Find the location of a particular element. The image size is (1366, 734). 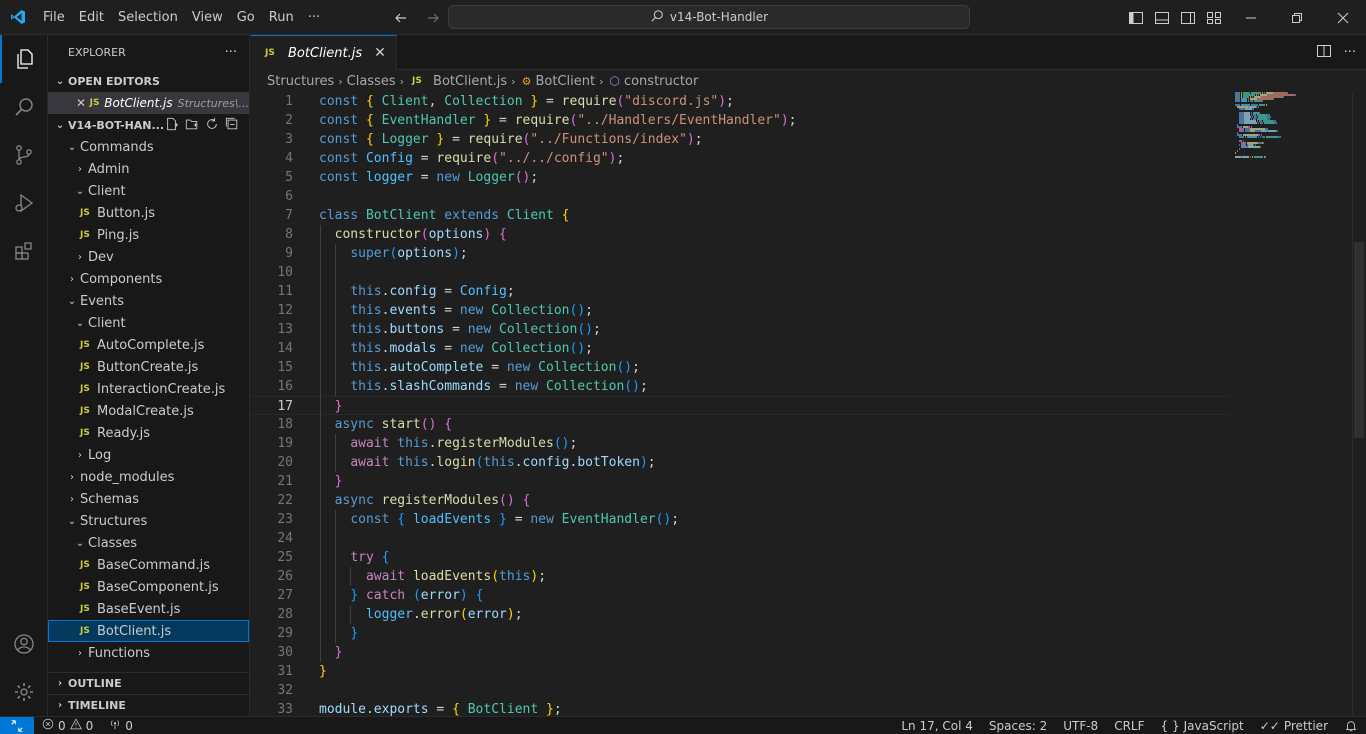

tree-folder: ⌄ Classes is located at coordinates (148, 543).